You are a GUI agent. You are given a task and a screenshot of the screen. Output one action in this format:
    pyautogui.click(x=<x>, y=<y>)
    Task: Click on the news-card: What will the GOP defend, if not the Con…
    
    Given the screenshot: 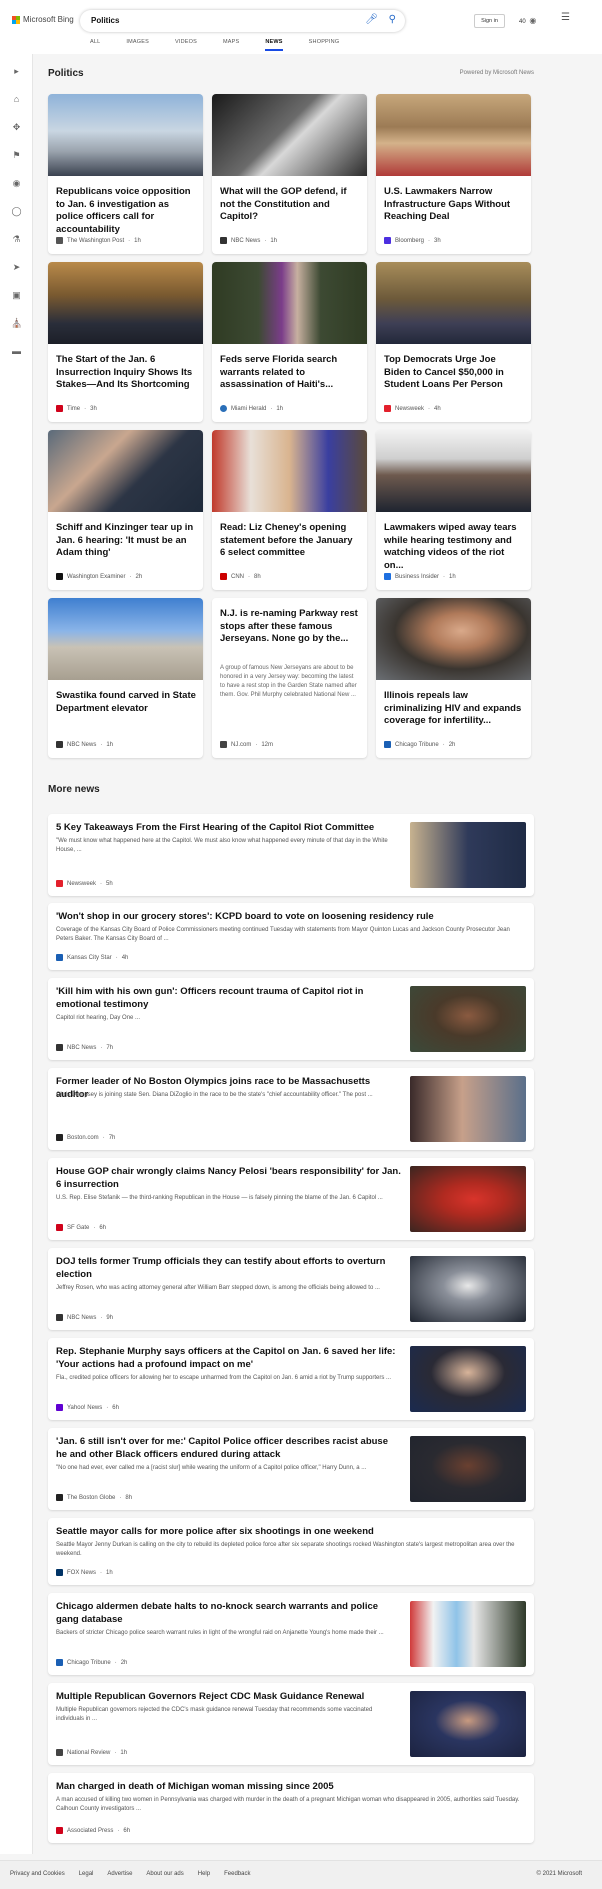 What is the action you would take?
    pyautogui.click(x=289, y=174)
    